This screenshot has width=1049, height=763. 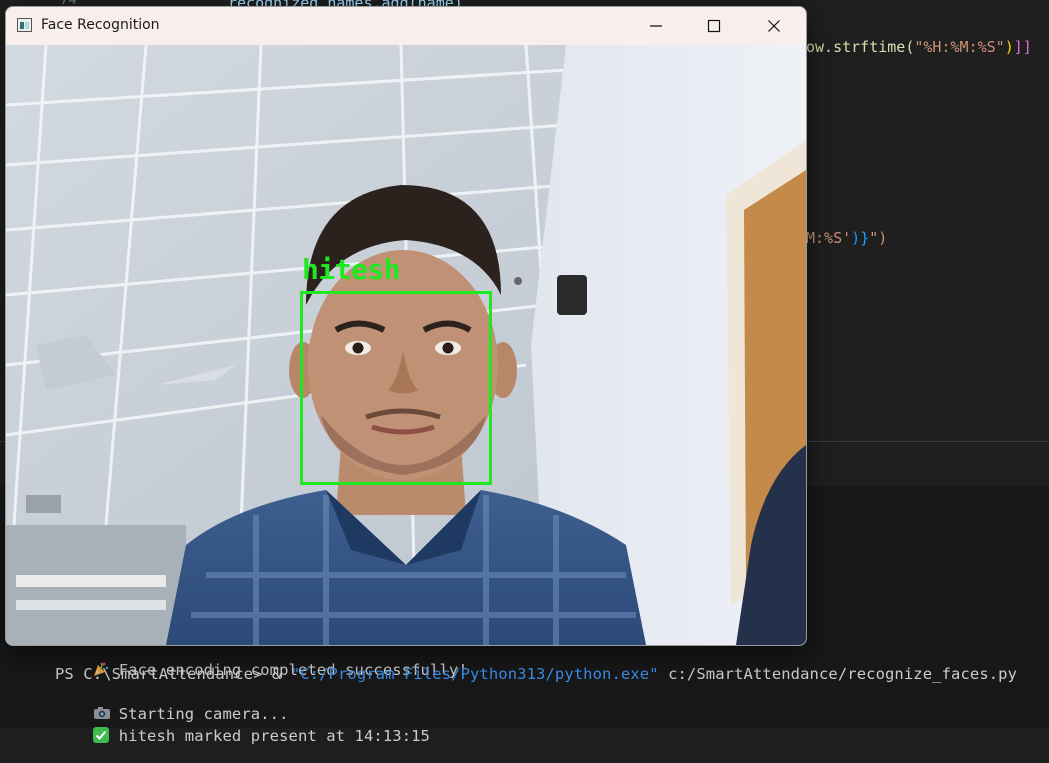 I want to click on code-token-tail: "), so click(x=878, y=238).